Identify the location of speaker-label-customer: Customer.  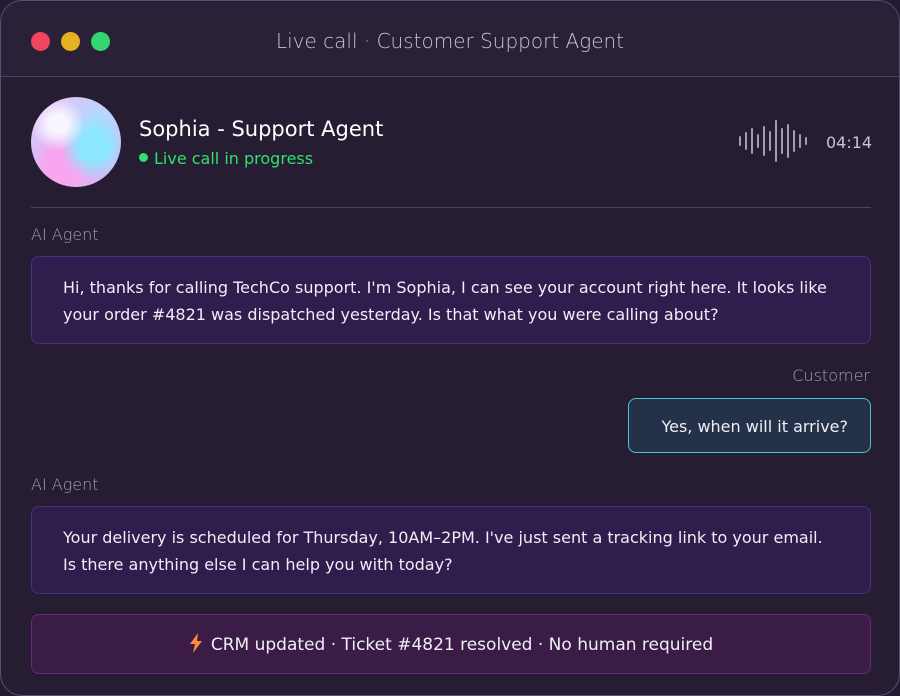
(831, 375).